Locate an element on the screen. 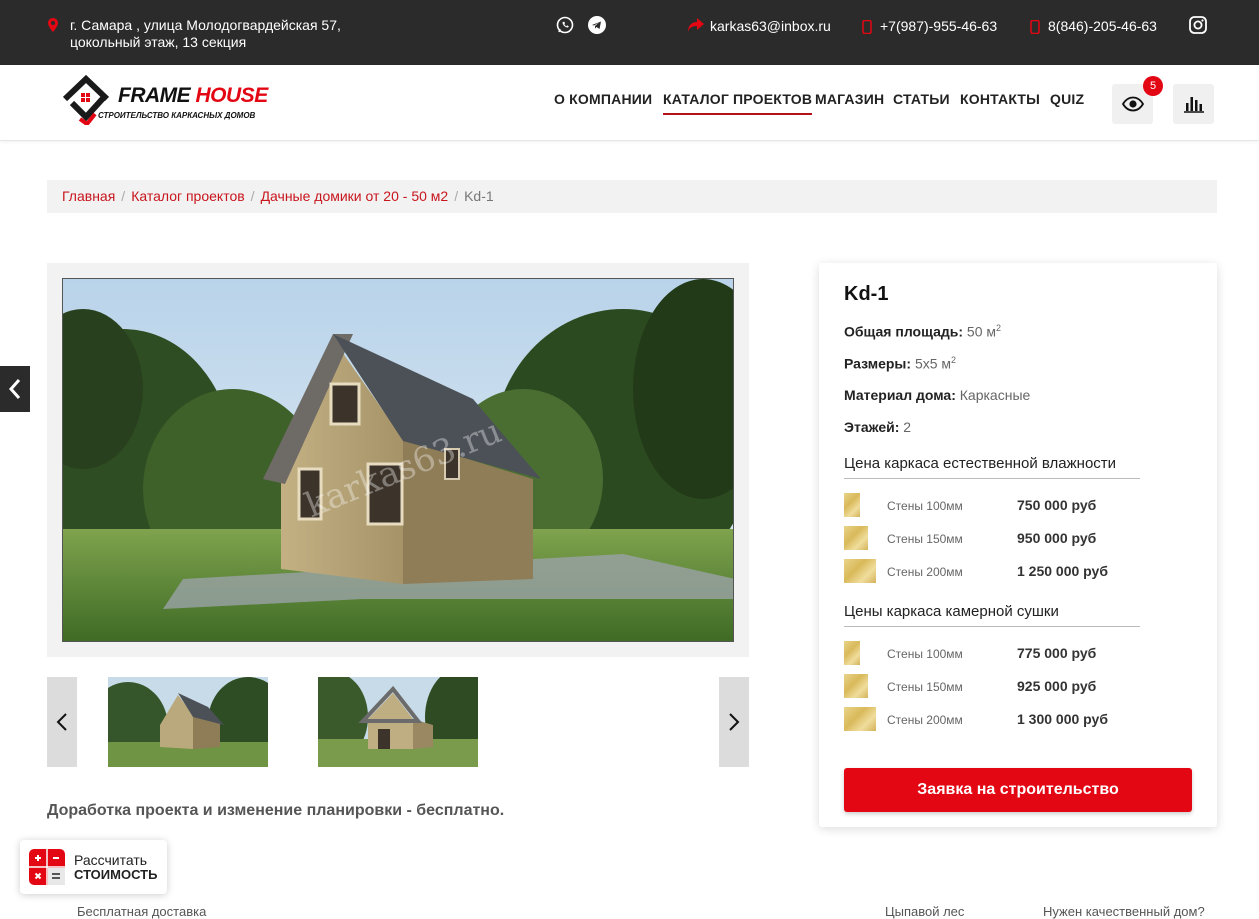  prop-size: Размеры: 5x5 м2 is located at coordinates (900, 363).